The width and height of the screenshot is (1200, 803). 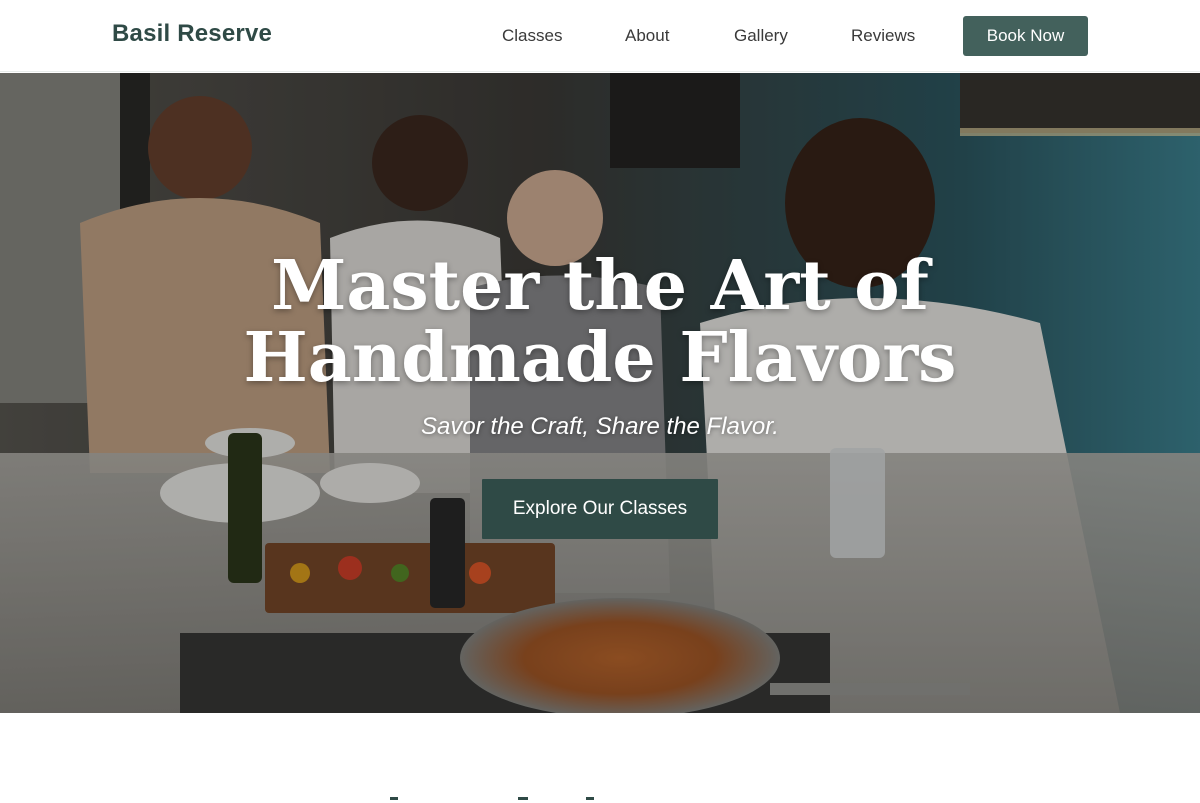 I want to click on hero-title-line-1: Master the Art of, so click(x=600, y=286).